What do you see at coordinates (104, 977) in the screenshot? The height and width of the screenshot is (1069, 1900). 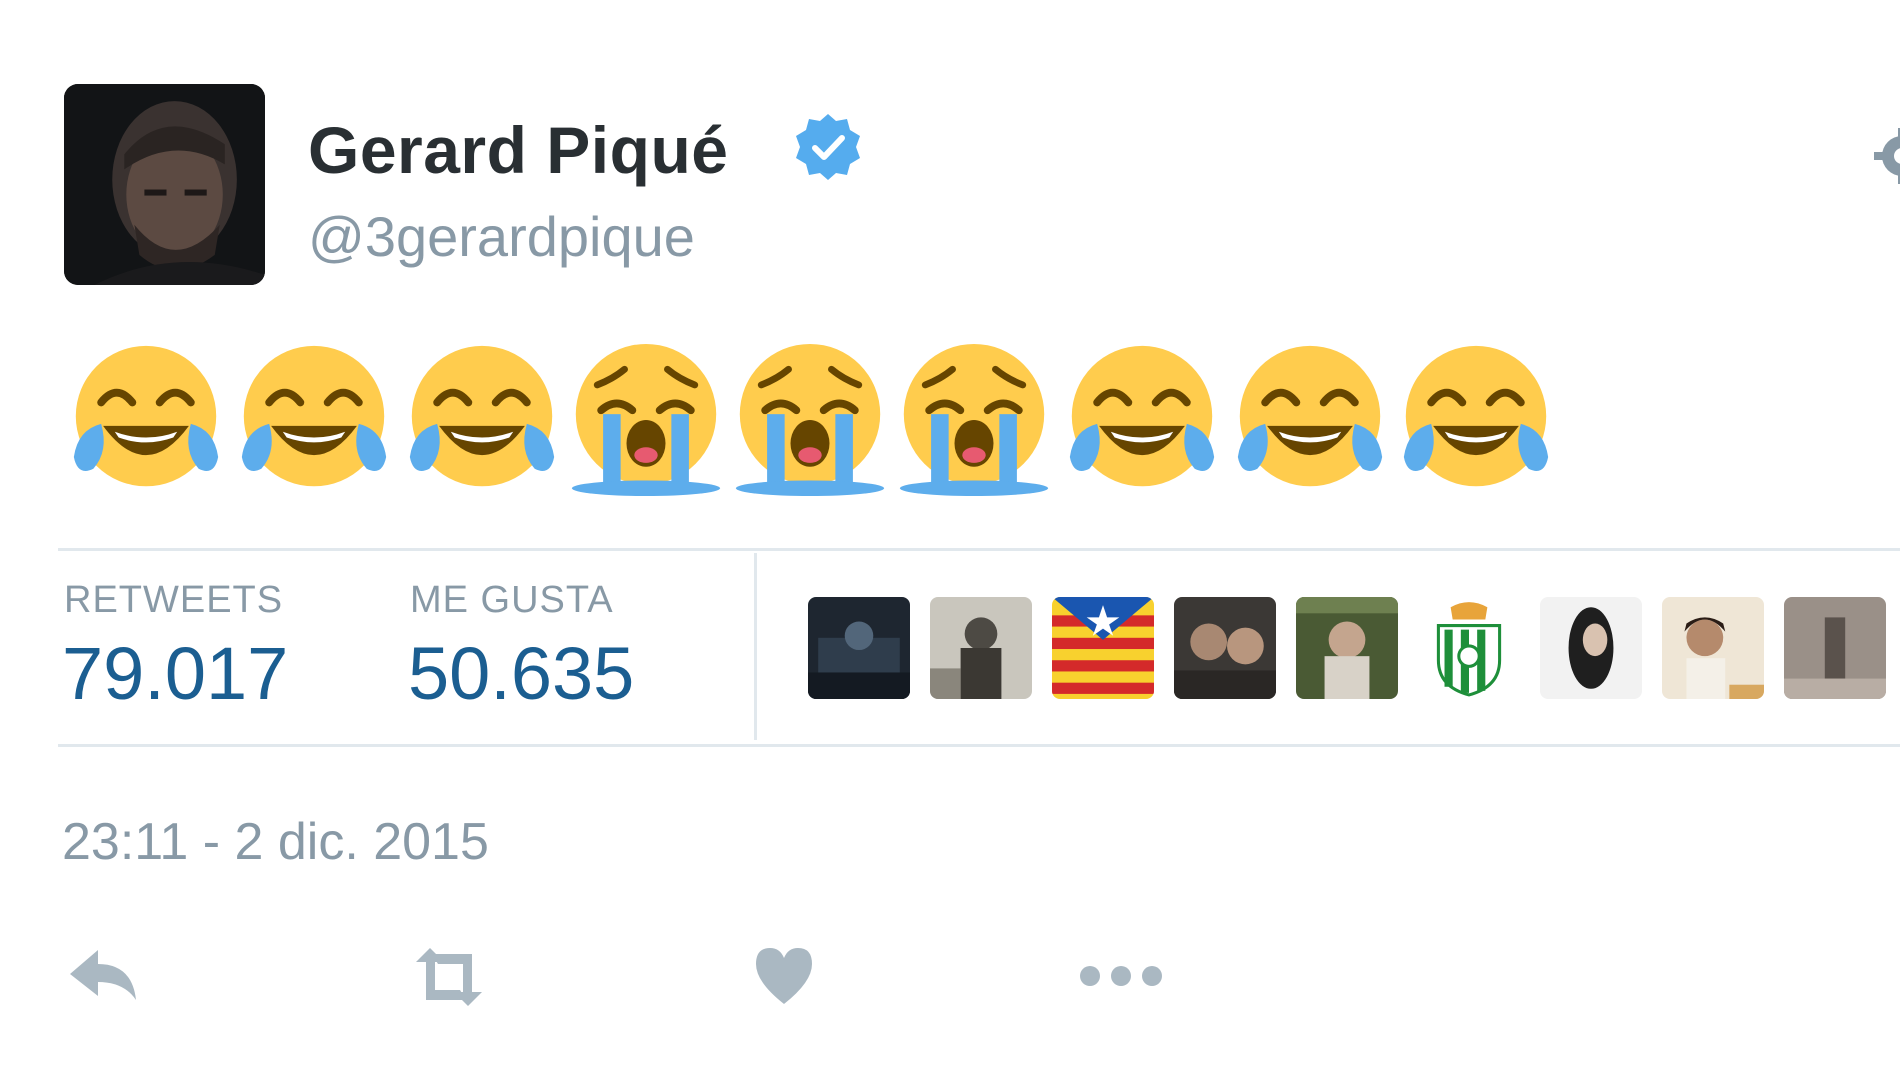 I see `reply-icon` at bounding box center [104, 977].